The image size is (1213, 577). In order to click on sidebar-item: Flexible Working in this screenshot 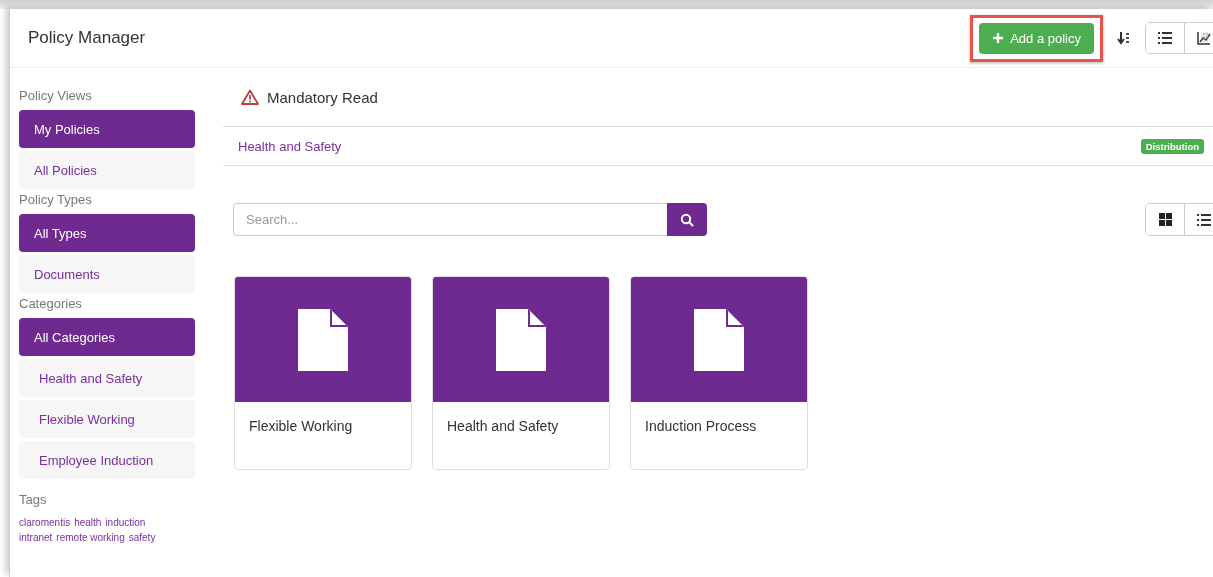, I will do `click(107, 419)`.